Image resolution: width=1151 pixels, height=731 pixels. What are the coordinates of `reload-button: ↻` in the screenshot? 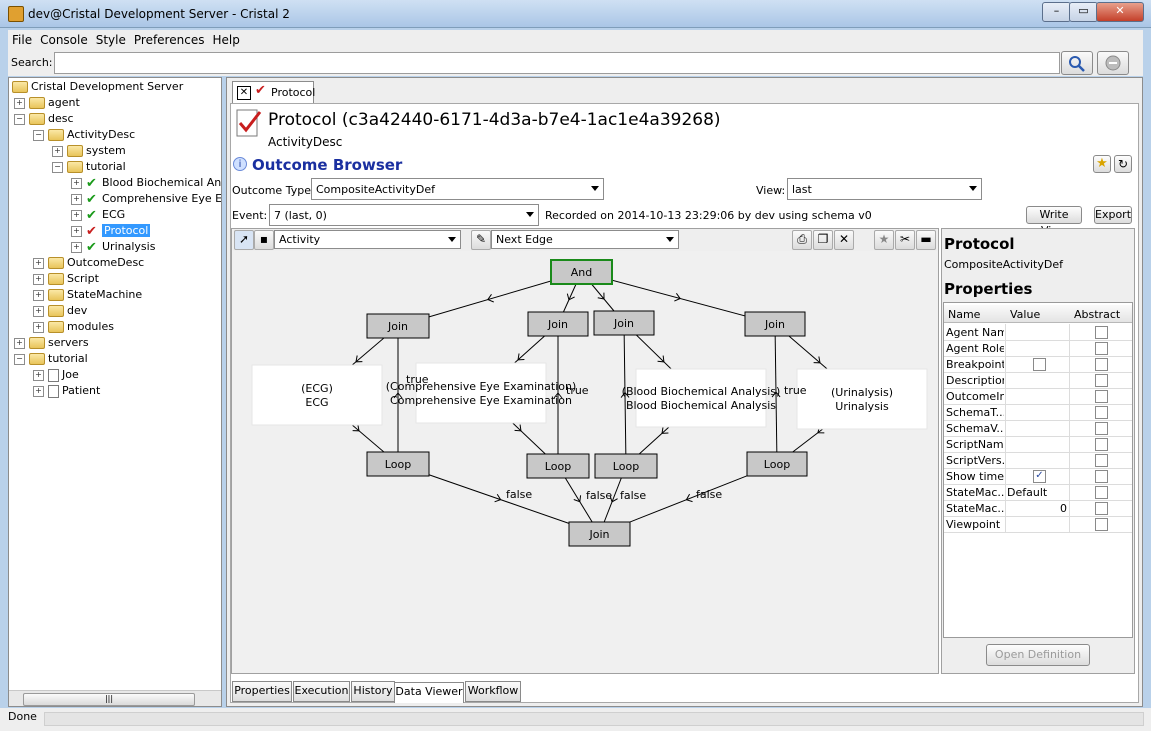 It's located at (1123, 164).